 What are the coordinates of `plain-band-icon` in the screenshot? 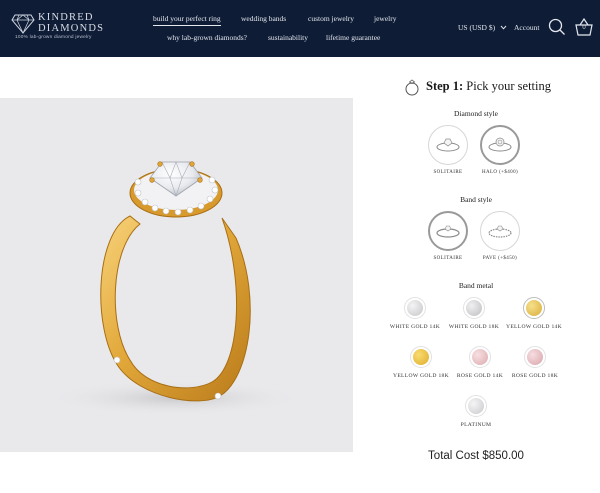 It's located at (448, 231).